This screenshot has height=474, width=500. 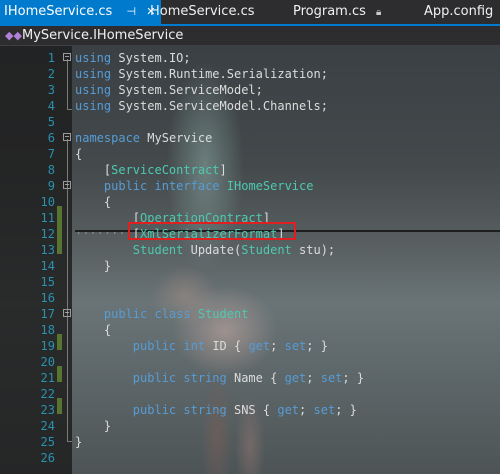 I want to click on line-number: 4, so click(x=51, y=106).